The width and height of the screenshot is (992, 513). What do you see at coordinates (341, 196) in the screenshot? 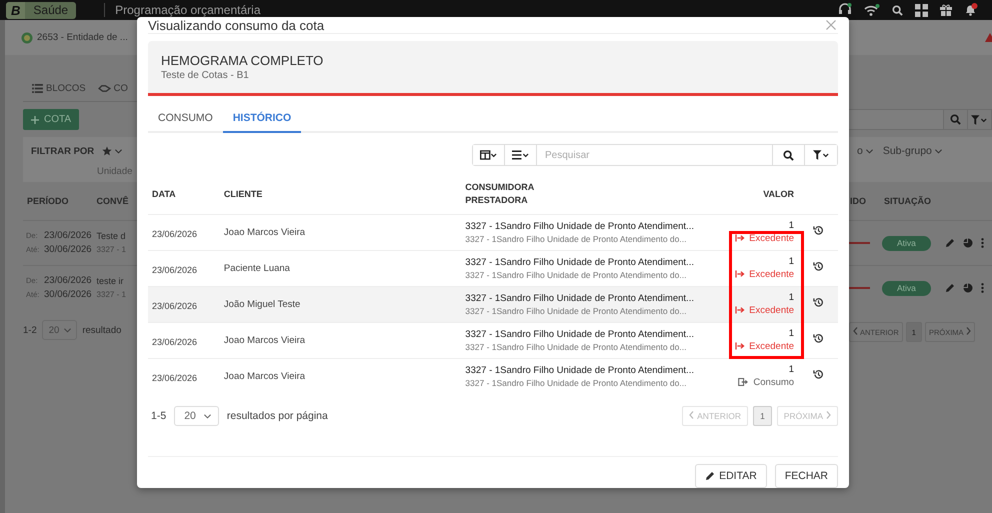
I see `column-header: CLIENTE` at bounding box center [341, 196].